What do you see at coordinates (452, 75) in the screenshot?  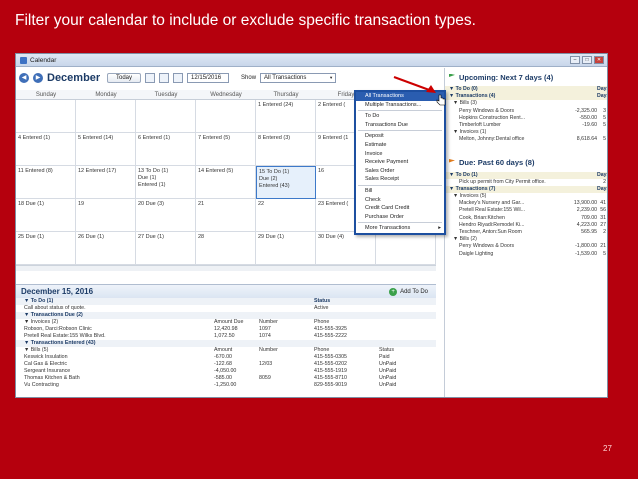 I see `green-flag-icon` at bounding box center [452, 75].